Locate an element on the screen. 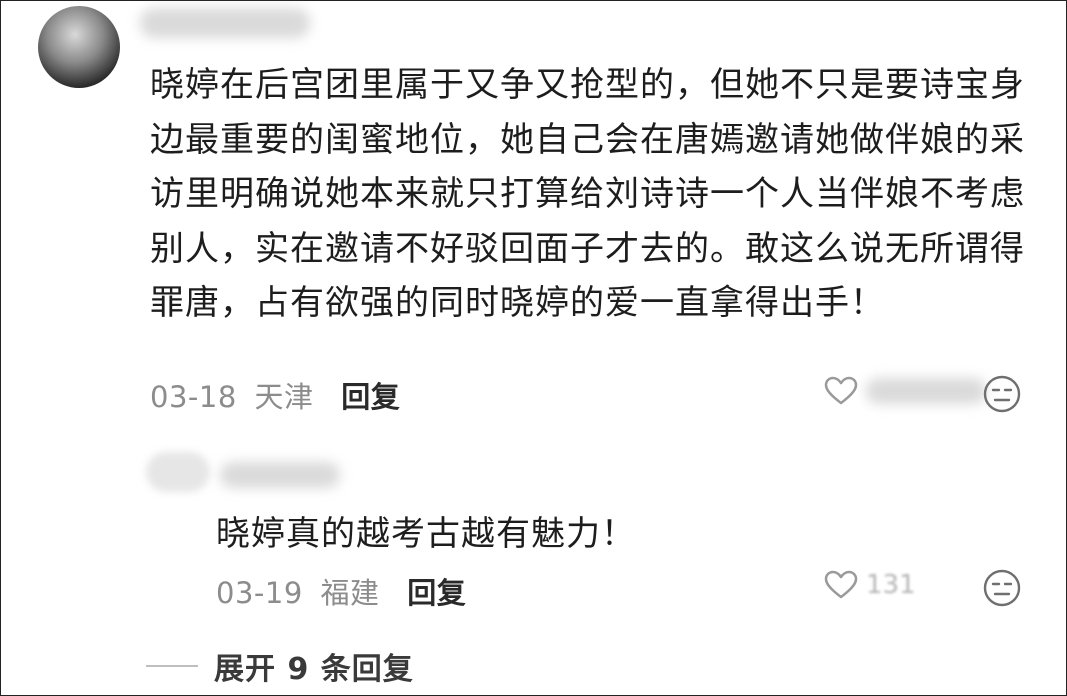  like-count-redacted is located at coordinates (926, 391).